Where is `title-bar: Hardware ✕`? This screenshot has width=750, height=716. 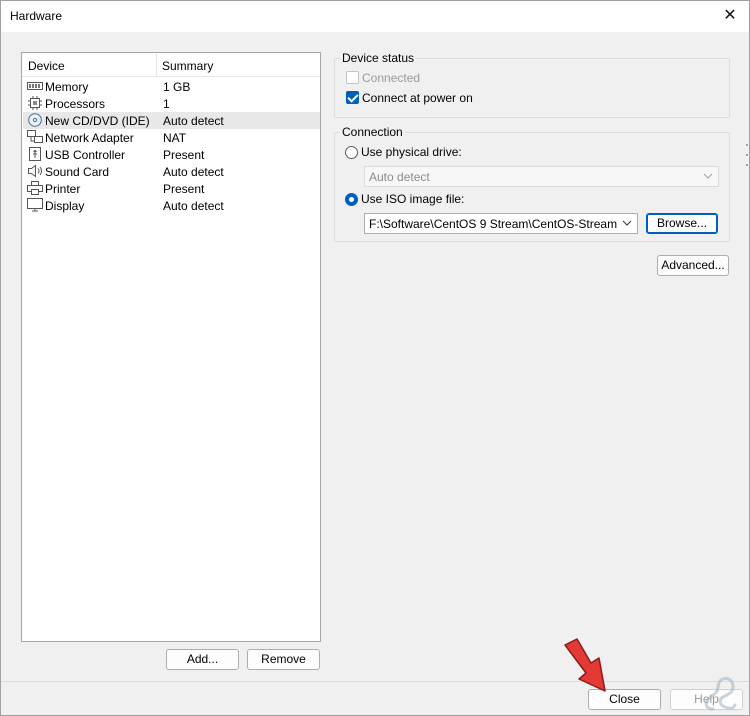
title-bar: Hardware ✕ is located at coordinates (375, 16).